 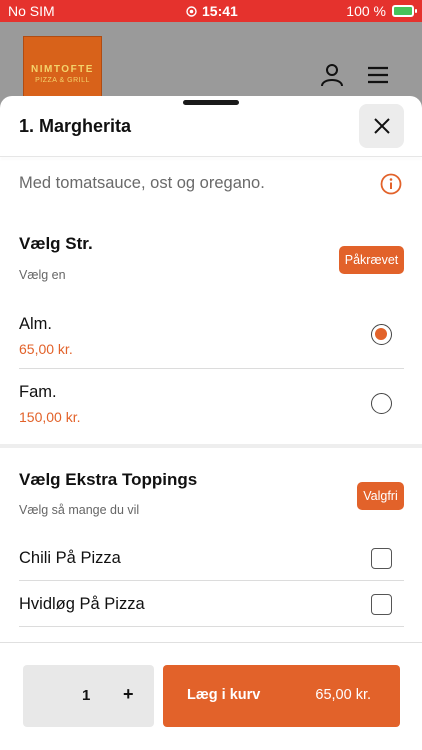 What do you see at coordinates (108, 479) in the screenshot?
I see `toppings-section-title: Vælg Ekstra Toppings` at bounding box center [108, 479].